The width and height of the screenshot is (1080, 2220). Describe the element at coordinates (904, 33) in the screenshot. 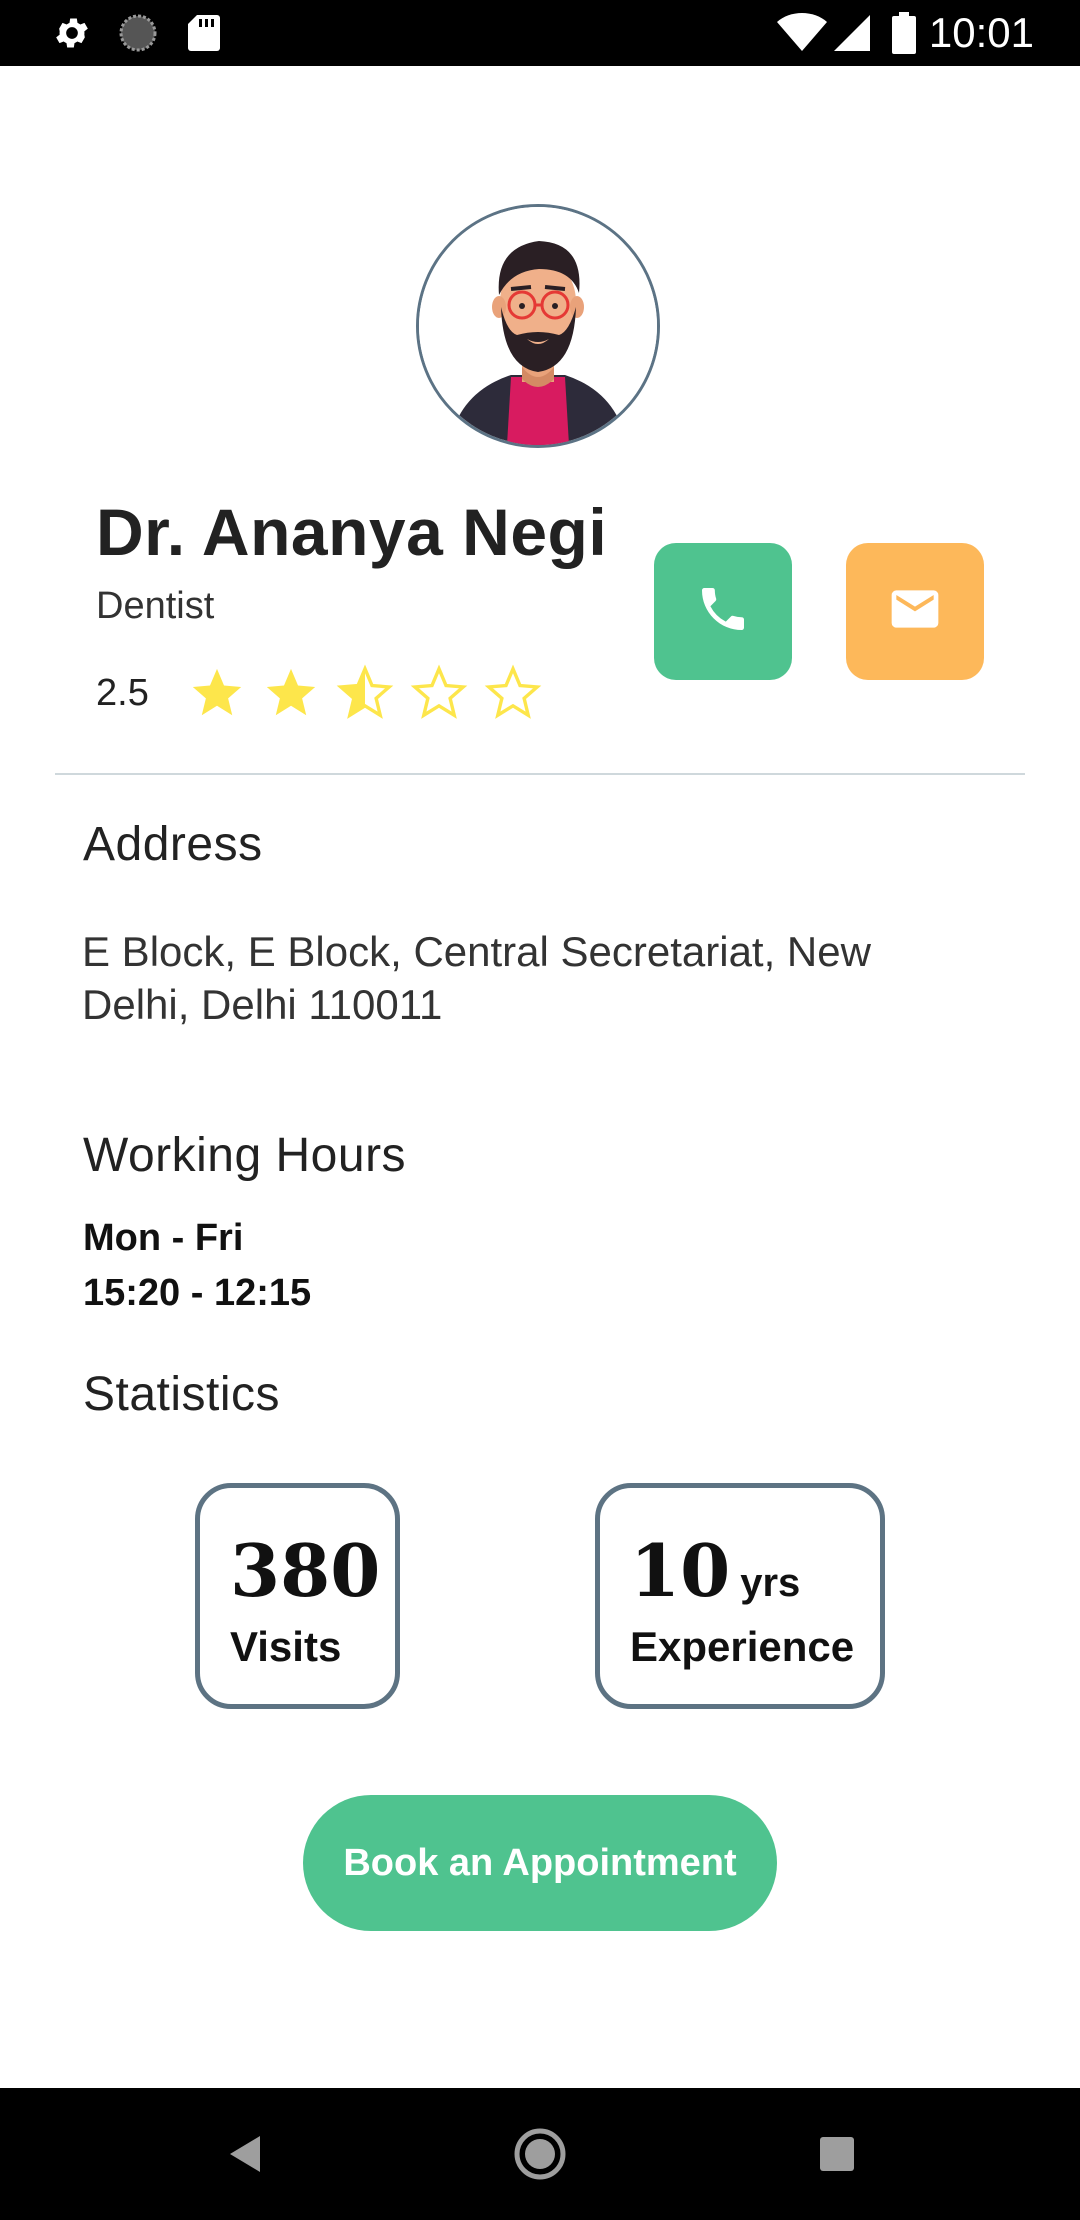

I see `battery-icon` at that location.